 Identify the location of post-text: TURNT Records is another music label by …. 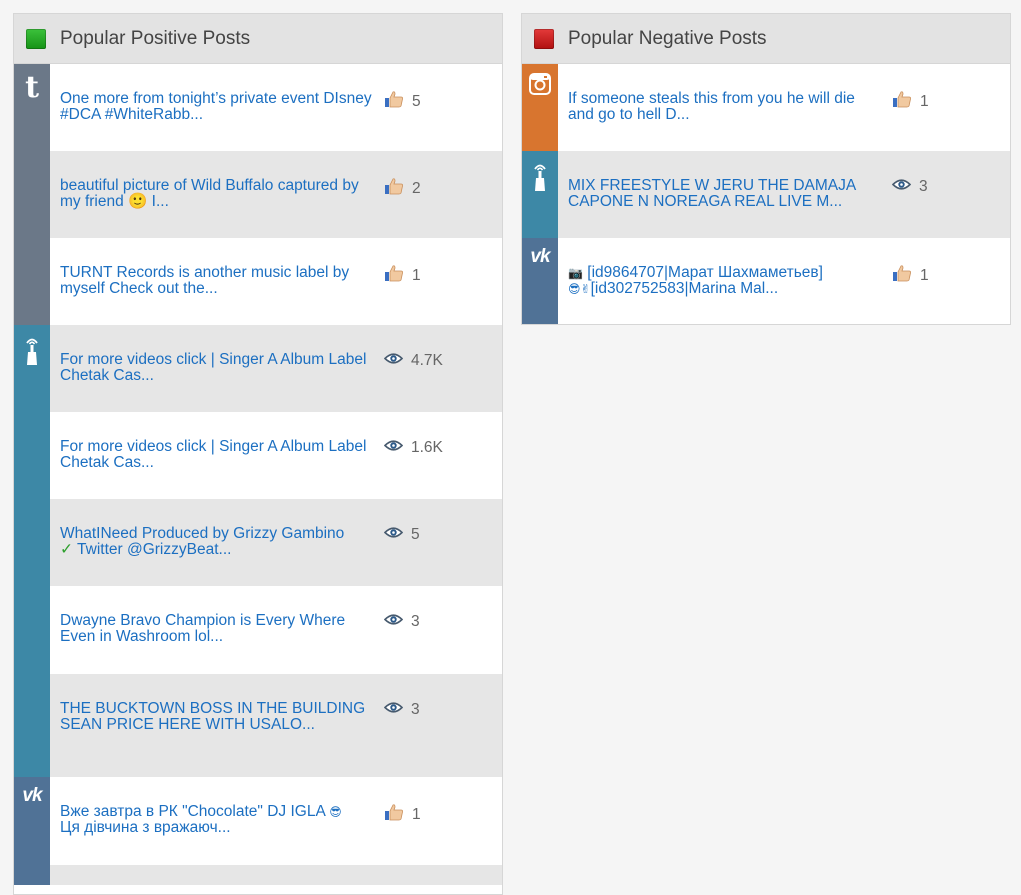
(218, 281).